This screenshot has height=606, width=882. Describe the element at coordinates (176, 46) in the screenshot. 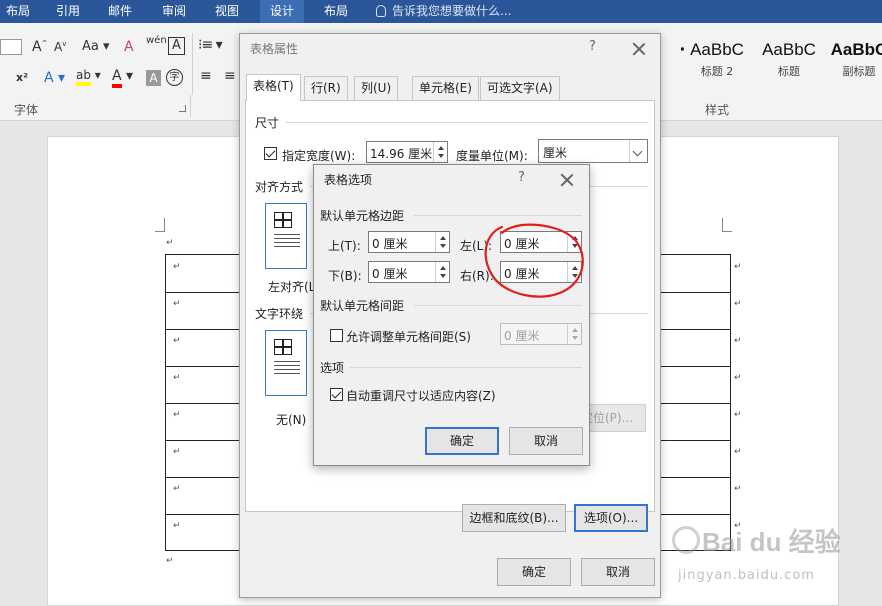

I see `character-border-icon: A` at that location.